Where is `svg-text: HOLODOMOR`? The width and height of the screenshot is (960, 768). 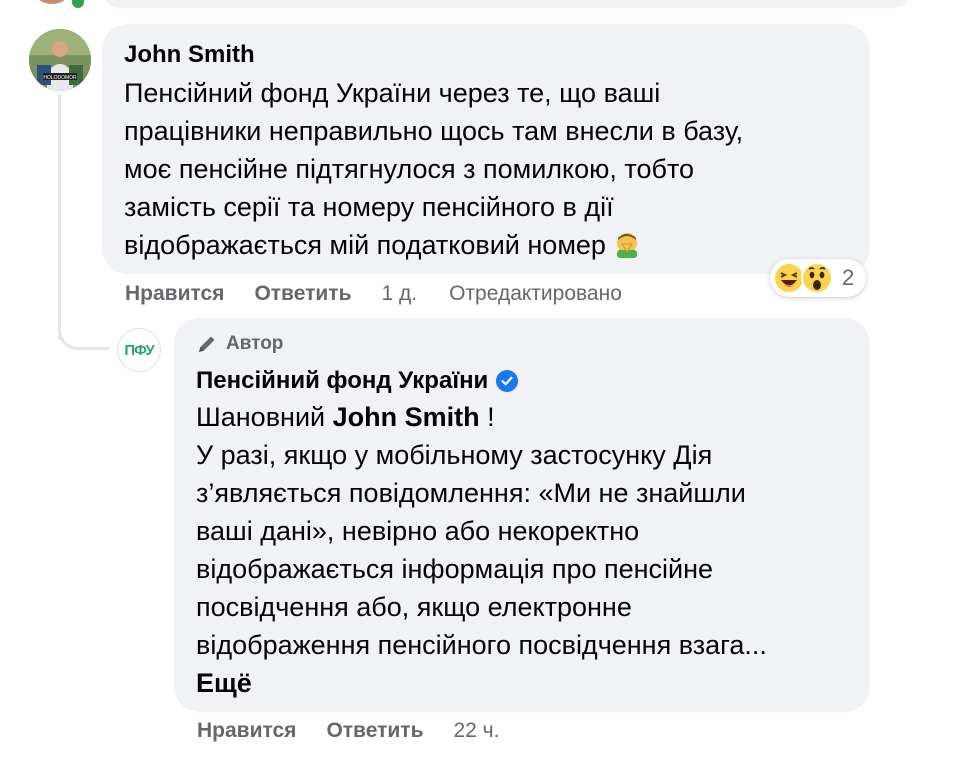 svg-text: HOLODOMOR is located at coordinates (60, 78).